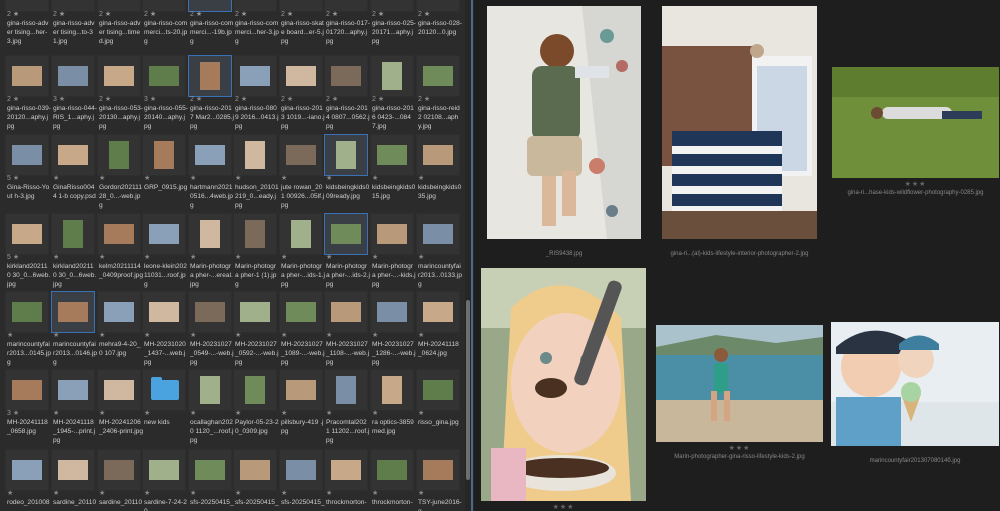  What do you see at coordinates (739, 448) in the screenshot?
I see `beach-rating: ★★★` at bounding box center [739, 448].